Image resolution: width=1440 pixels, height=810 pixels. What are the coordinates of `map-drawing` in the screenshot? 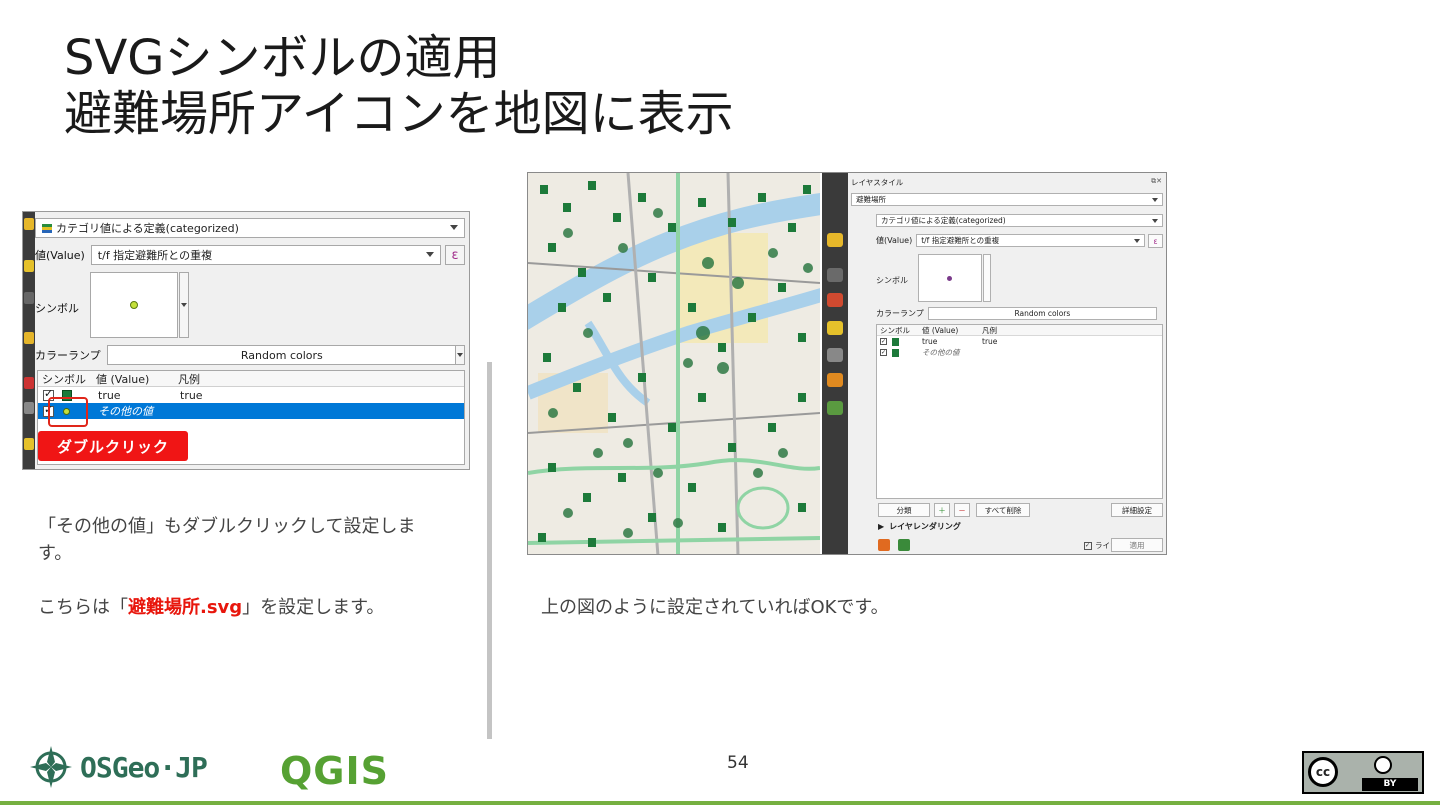 It's located at (674, 363).